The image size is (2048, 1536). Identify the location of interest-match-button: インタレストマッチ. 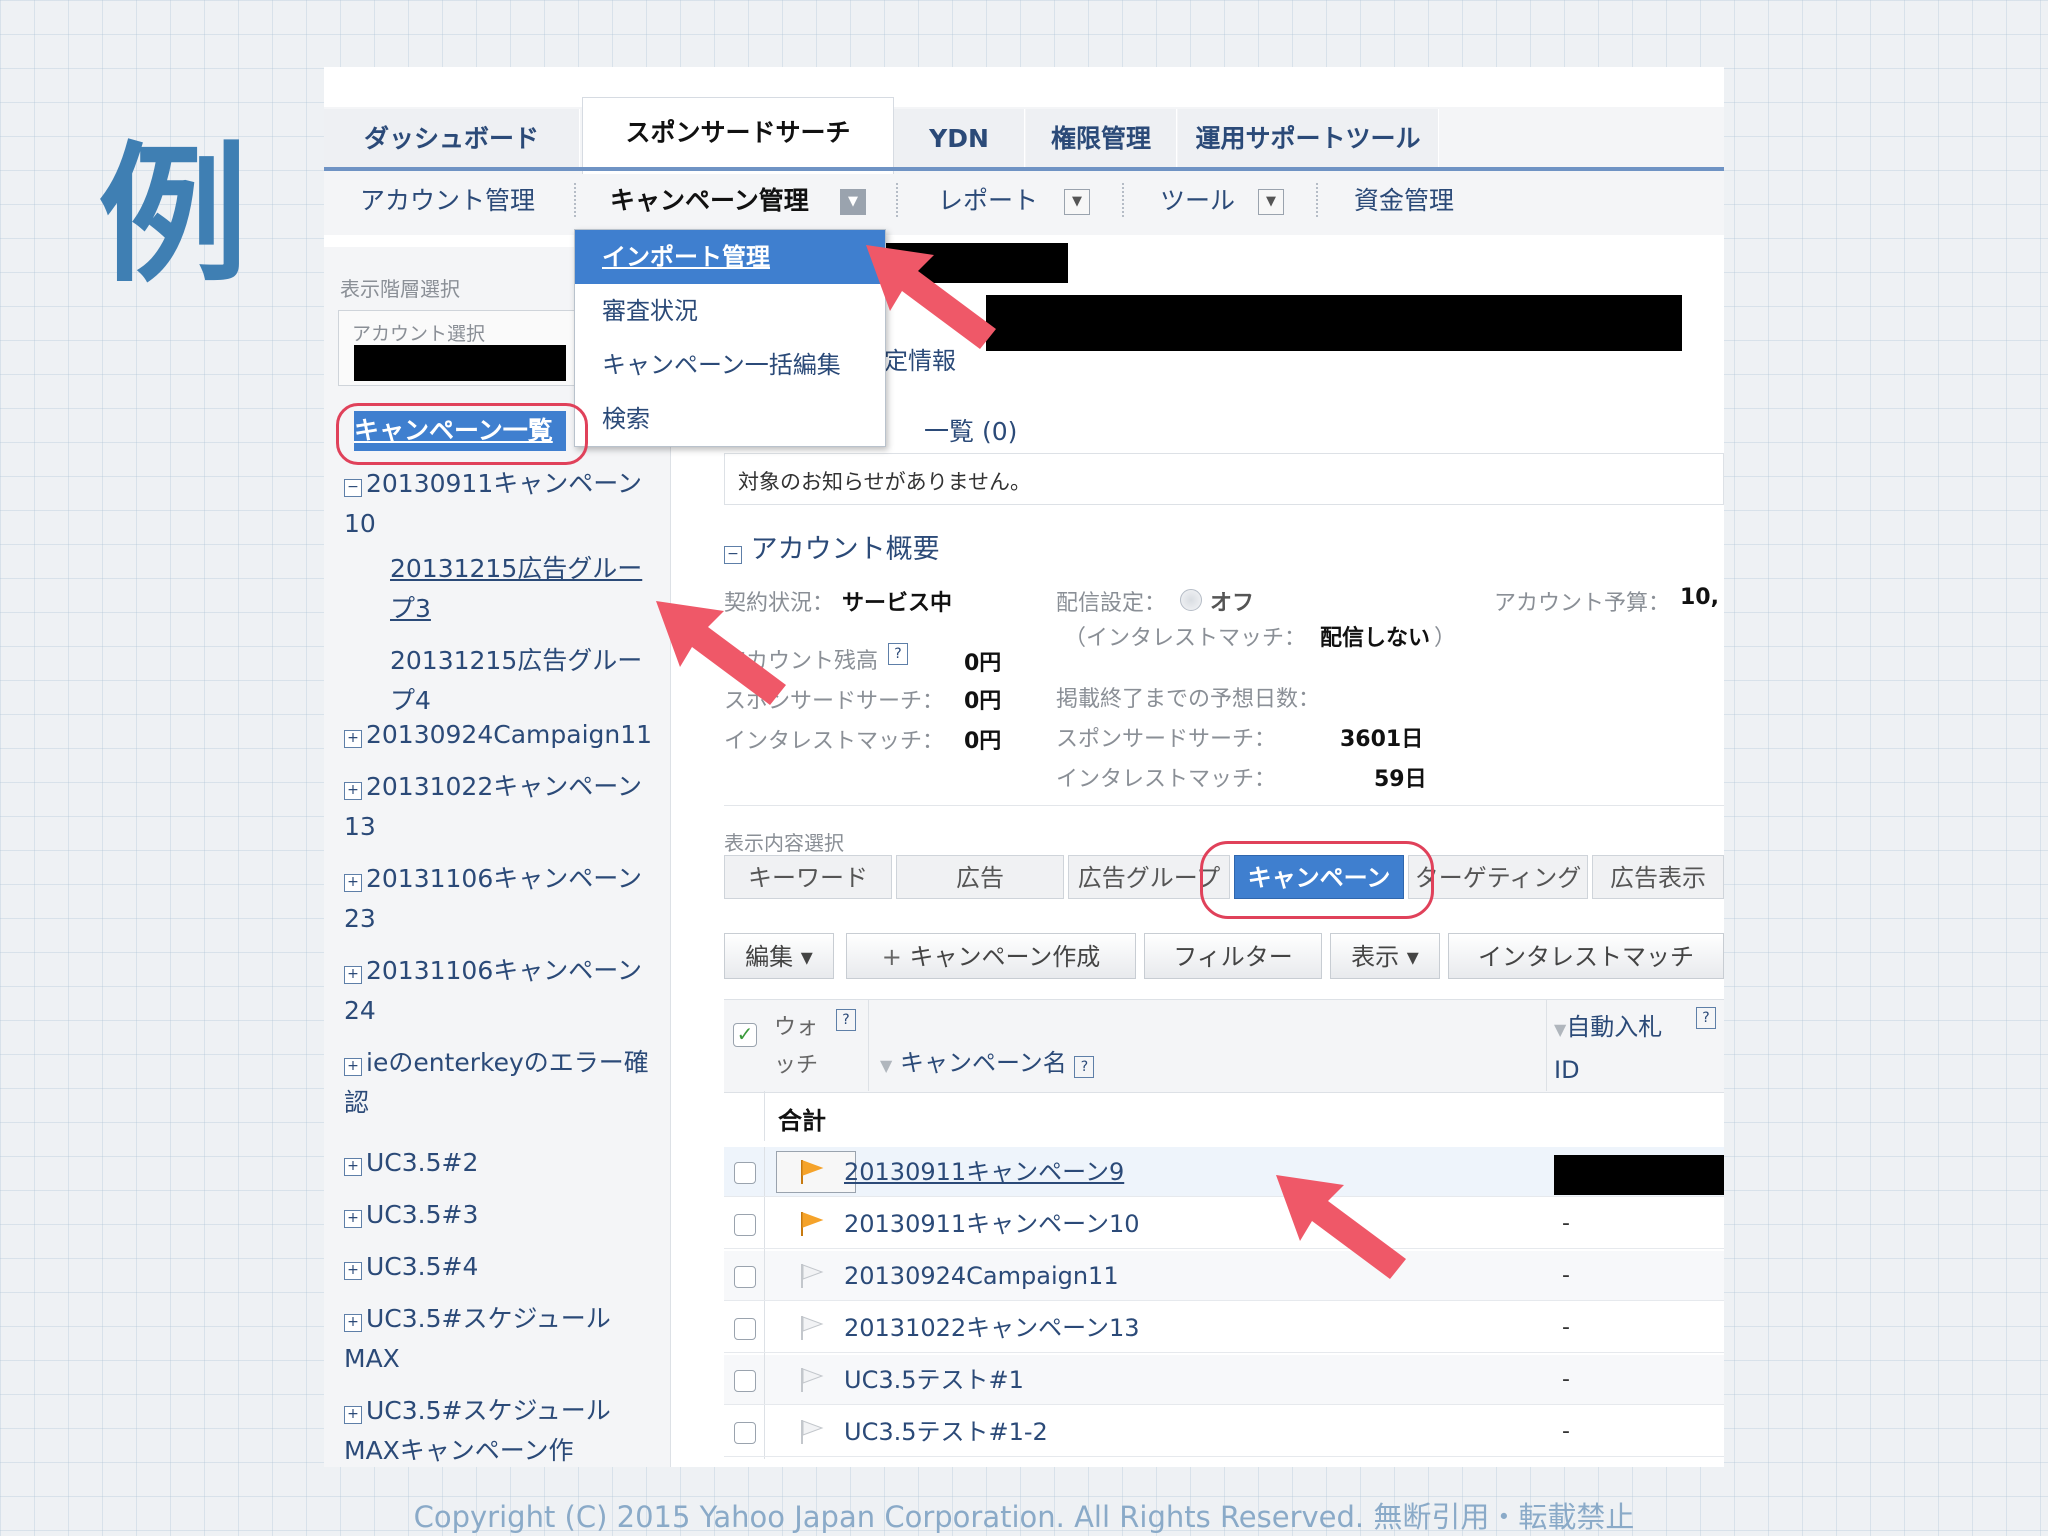
(1586, 956).